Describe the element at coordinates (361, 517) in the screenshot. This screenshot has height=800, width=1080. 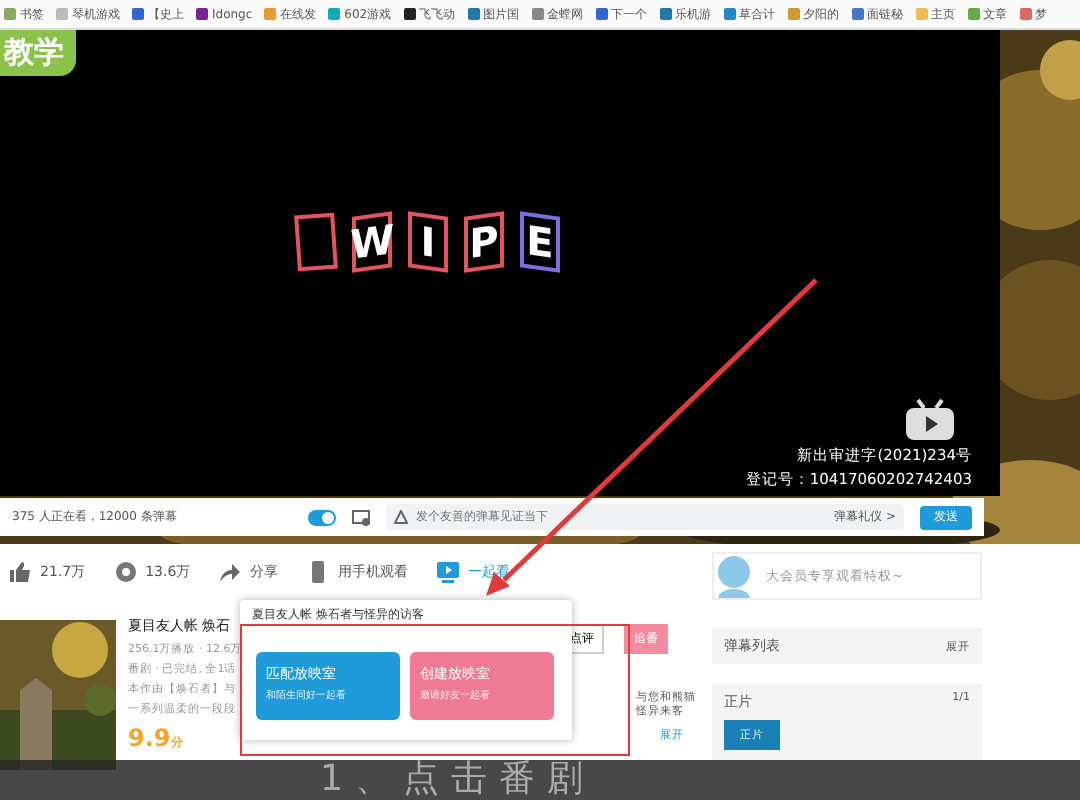
I see `settings-icon` at that location.